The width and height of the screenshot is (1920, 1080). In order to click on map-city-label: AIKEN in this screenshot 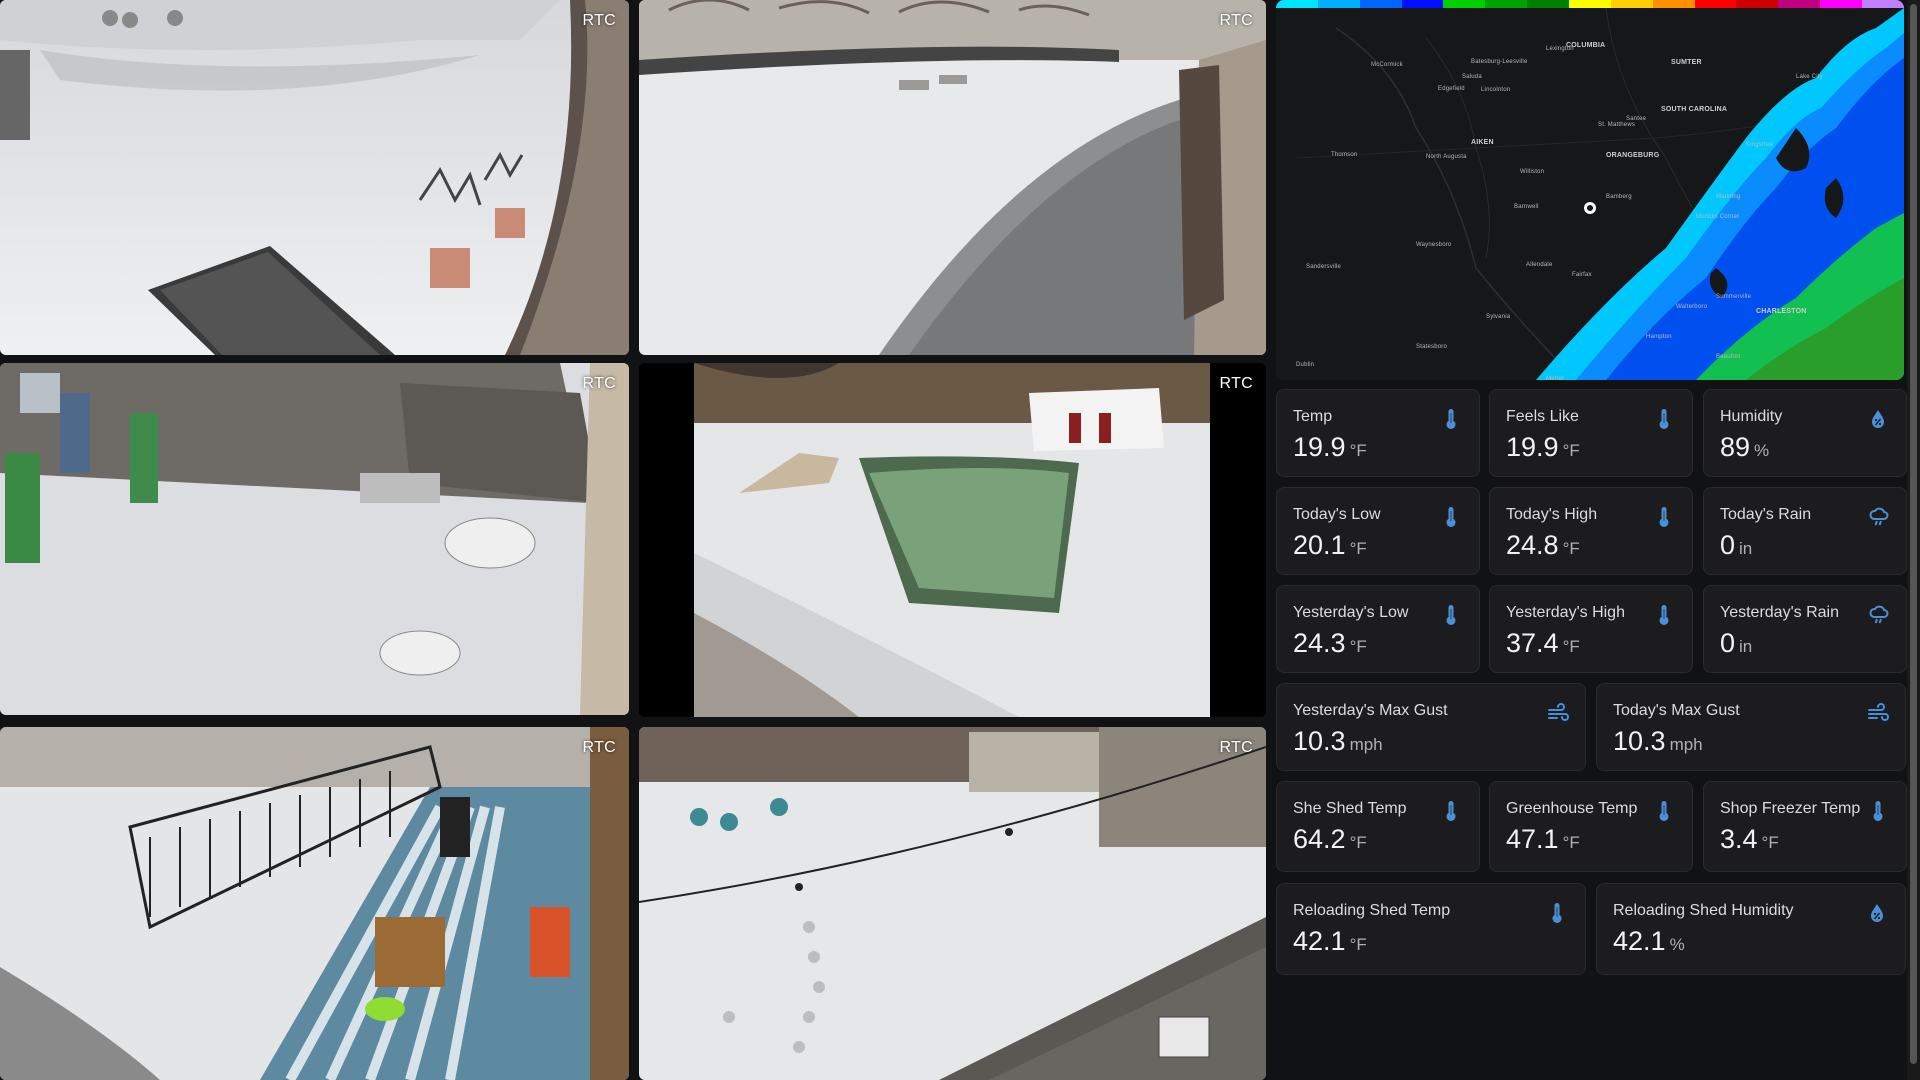, I will do `click(1482, 142)`.